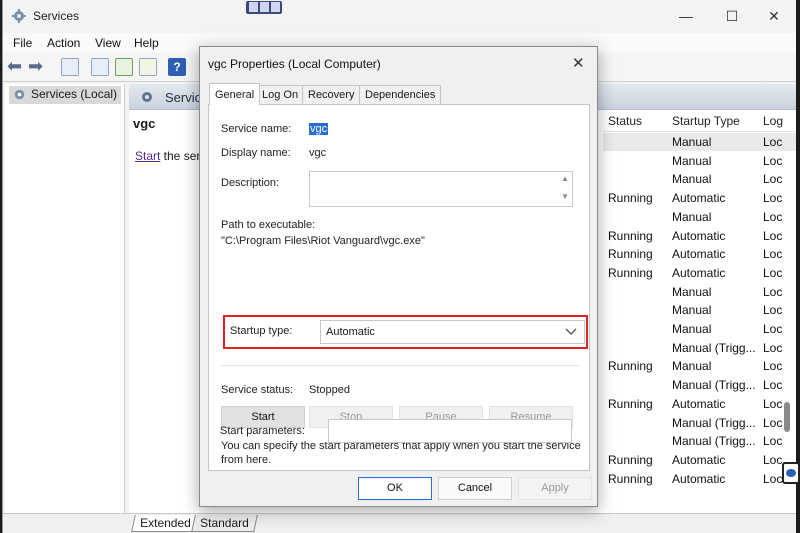 The width and height of the screenshot is (800, 533). I want to click on forward-arrow-icon: ➡, so click(35, 66).